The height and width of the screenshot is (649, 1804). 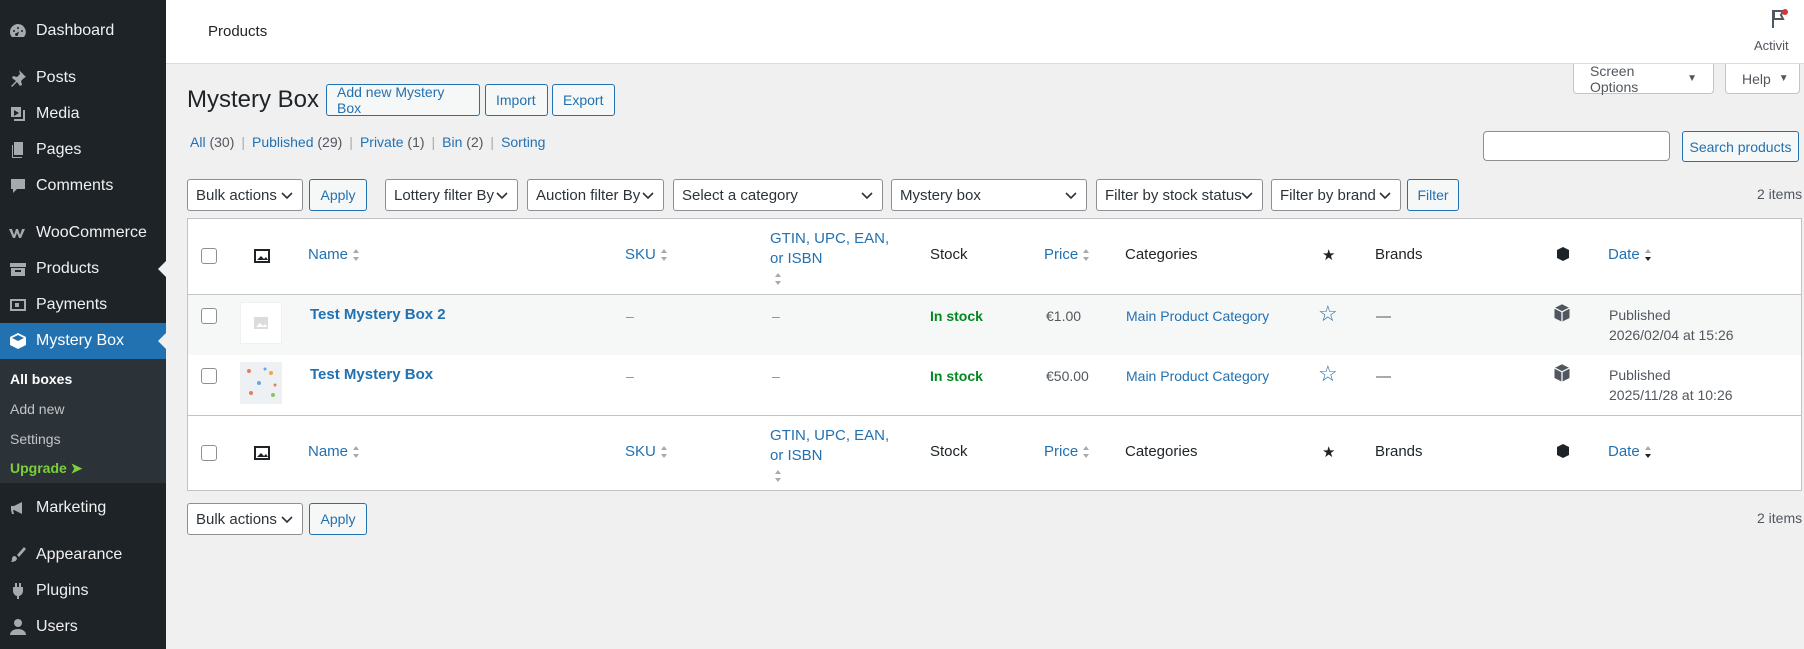 What do you see at coordinates (91, 232) in the screenshot?
I see `sidebar-item-label: WooCommerce` at bounding box center [91, 232].